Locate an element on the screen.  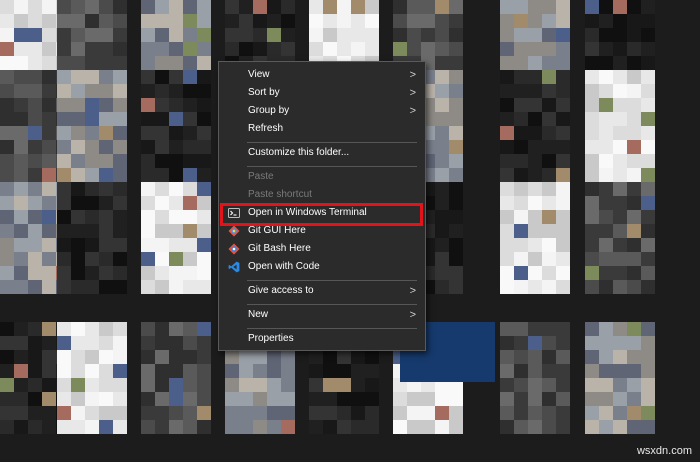
menu-item-new: New > is located at coordinates (322, 315).